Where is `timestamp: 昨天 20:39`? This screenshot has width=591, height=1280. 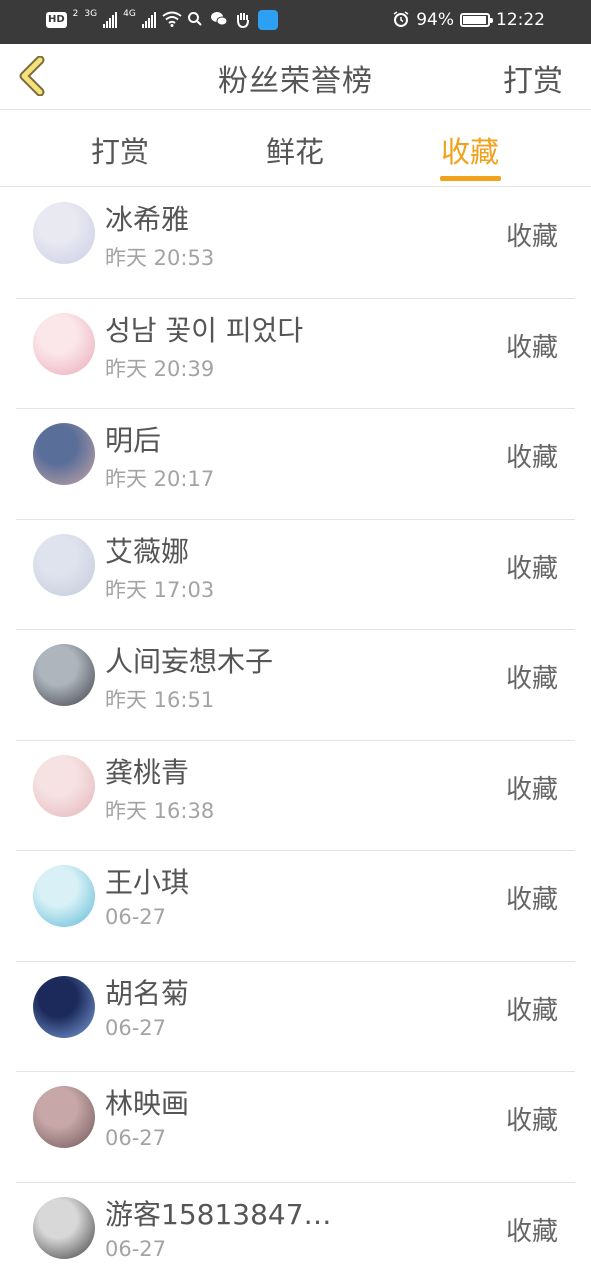
timestamp: 昨天 20:39 is located at coordinates (160, 368).